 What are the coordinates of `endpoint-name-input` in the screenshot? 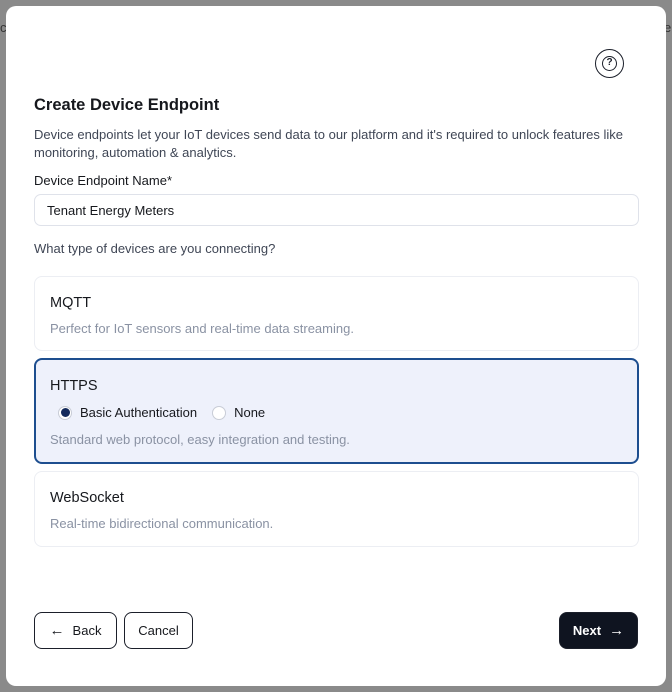 It's located at (336, 210).